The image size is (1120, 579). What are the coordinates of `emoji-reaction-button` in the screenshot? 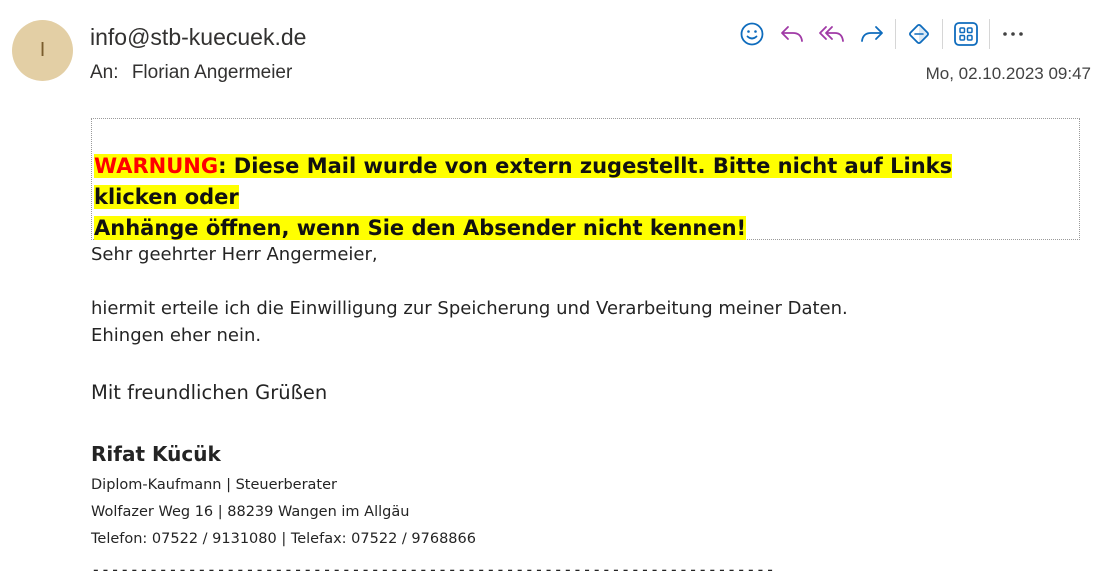 It's located at (752, 34).